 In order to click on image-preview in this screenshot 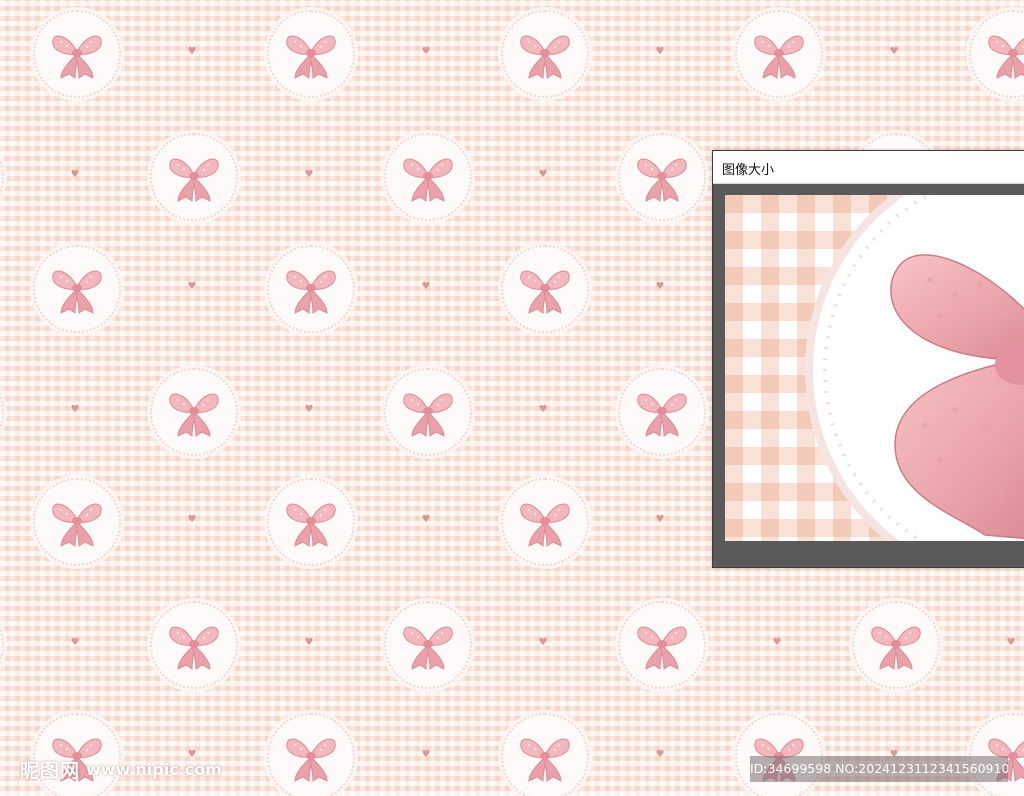, I will do `click(874, 368)`.